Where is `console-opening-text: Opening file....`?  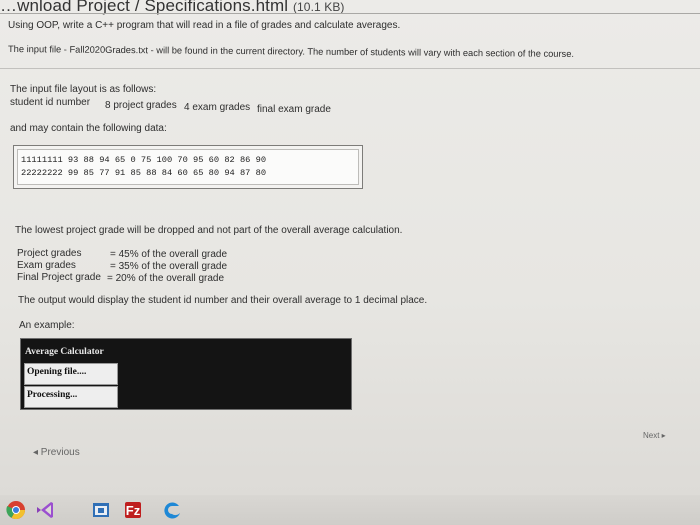
console-opening-text: Opening file.... is located at coordinates (57, 372).